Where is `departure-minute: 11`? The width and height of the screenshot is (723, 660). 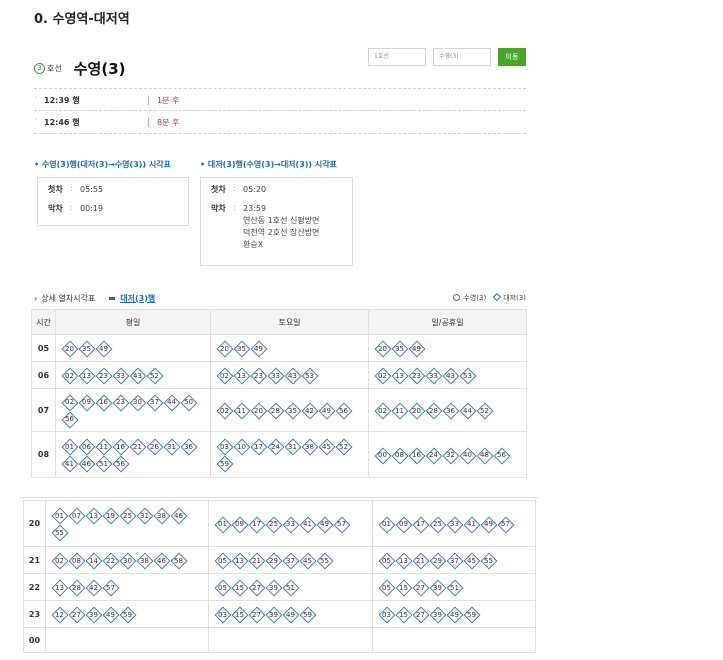
departure-minute: 11 is located at coordinates (399, 411).